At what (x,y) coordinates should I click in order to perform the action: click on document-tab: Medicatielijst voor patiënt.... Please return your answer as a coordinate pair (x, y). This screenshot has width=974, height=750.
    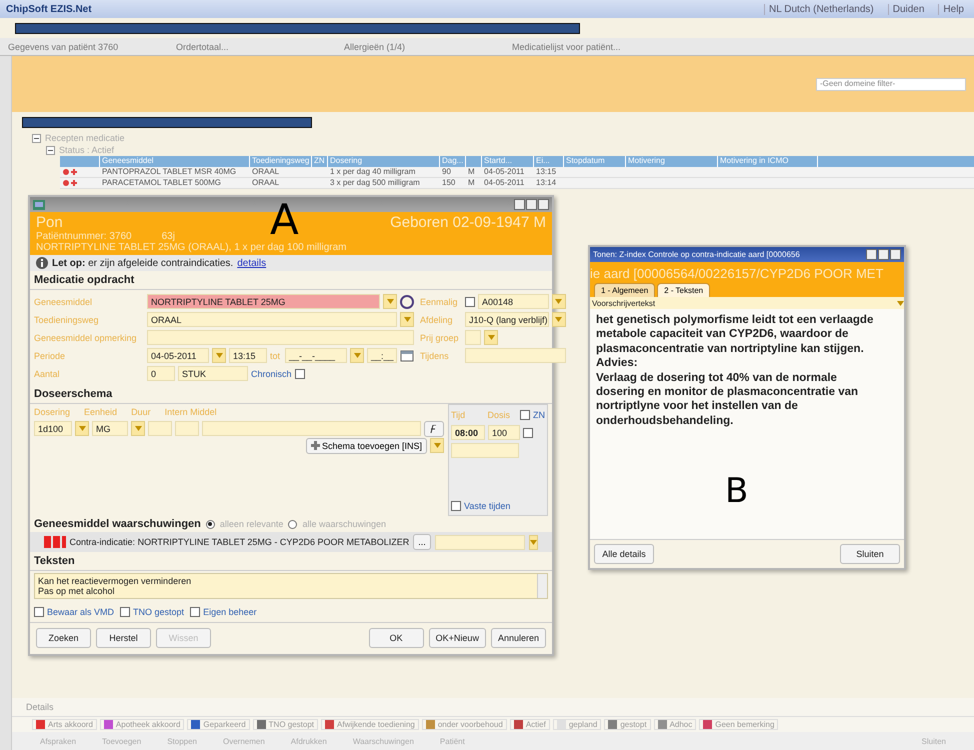
    Looking at the image, I should click on (592, 47).